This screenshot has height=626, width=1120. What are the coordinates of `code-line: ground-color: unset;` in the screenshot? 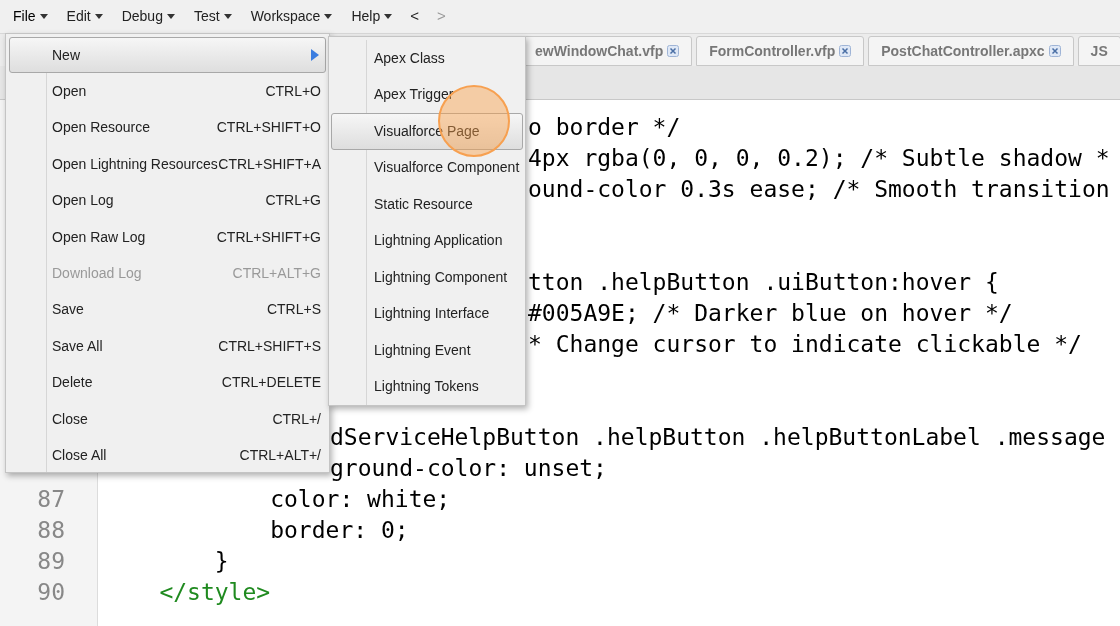 It's located at (468, 468).